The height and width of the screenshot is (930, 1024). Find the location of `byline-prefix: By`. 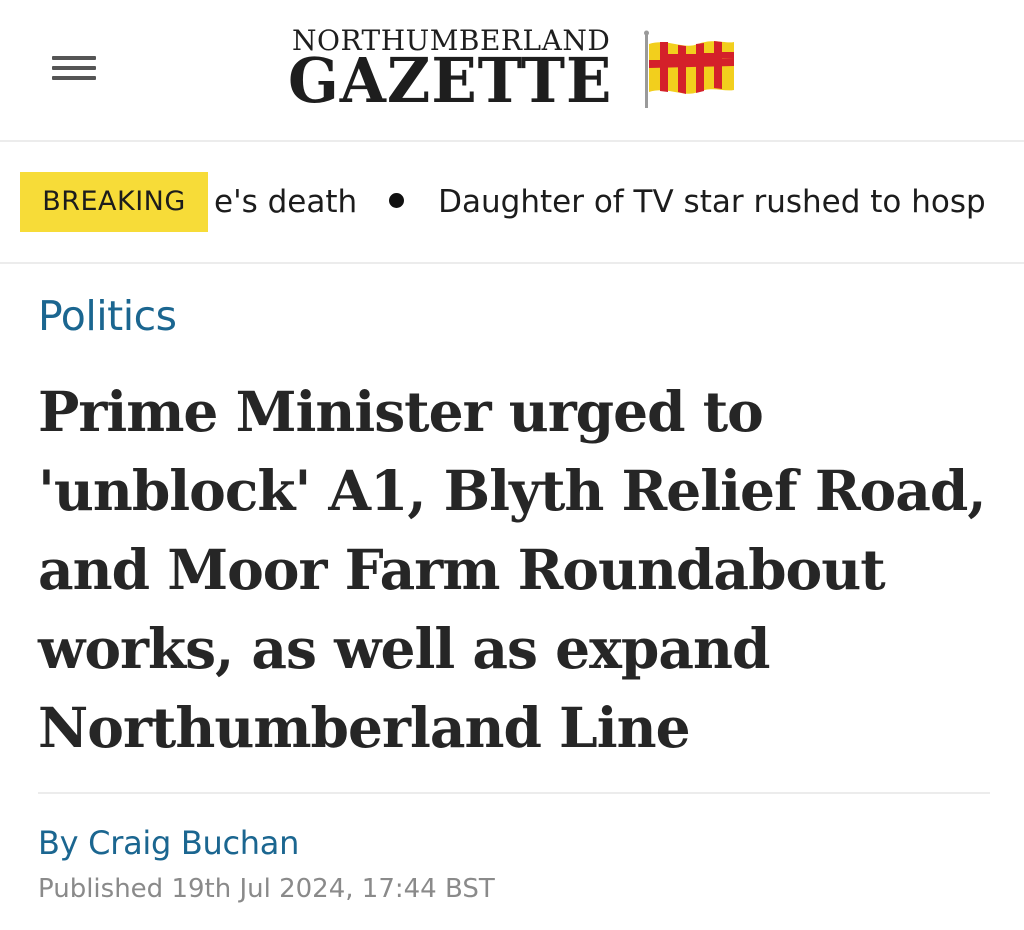

byline-prefix: By is located at coordinates (58, 843).